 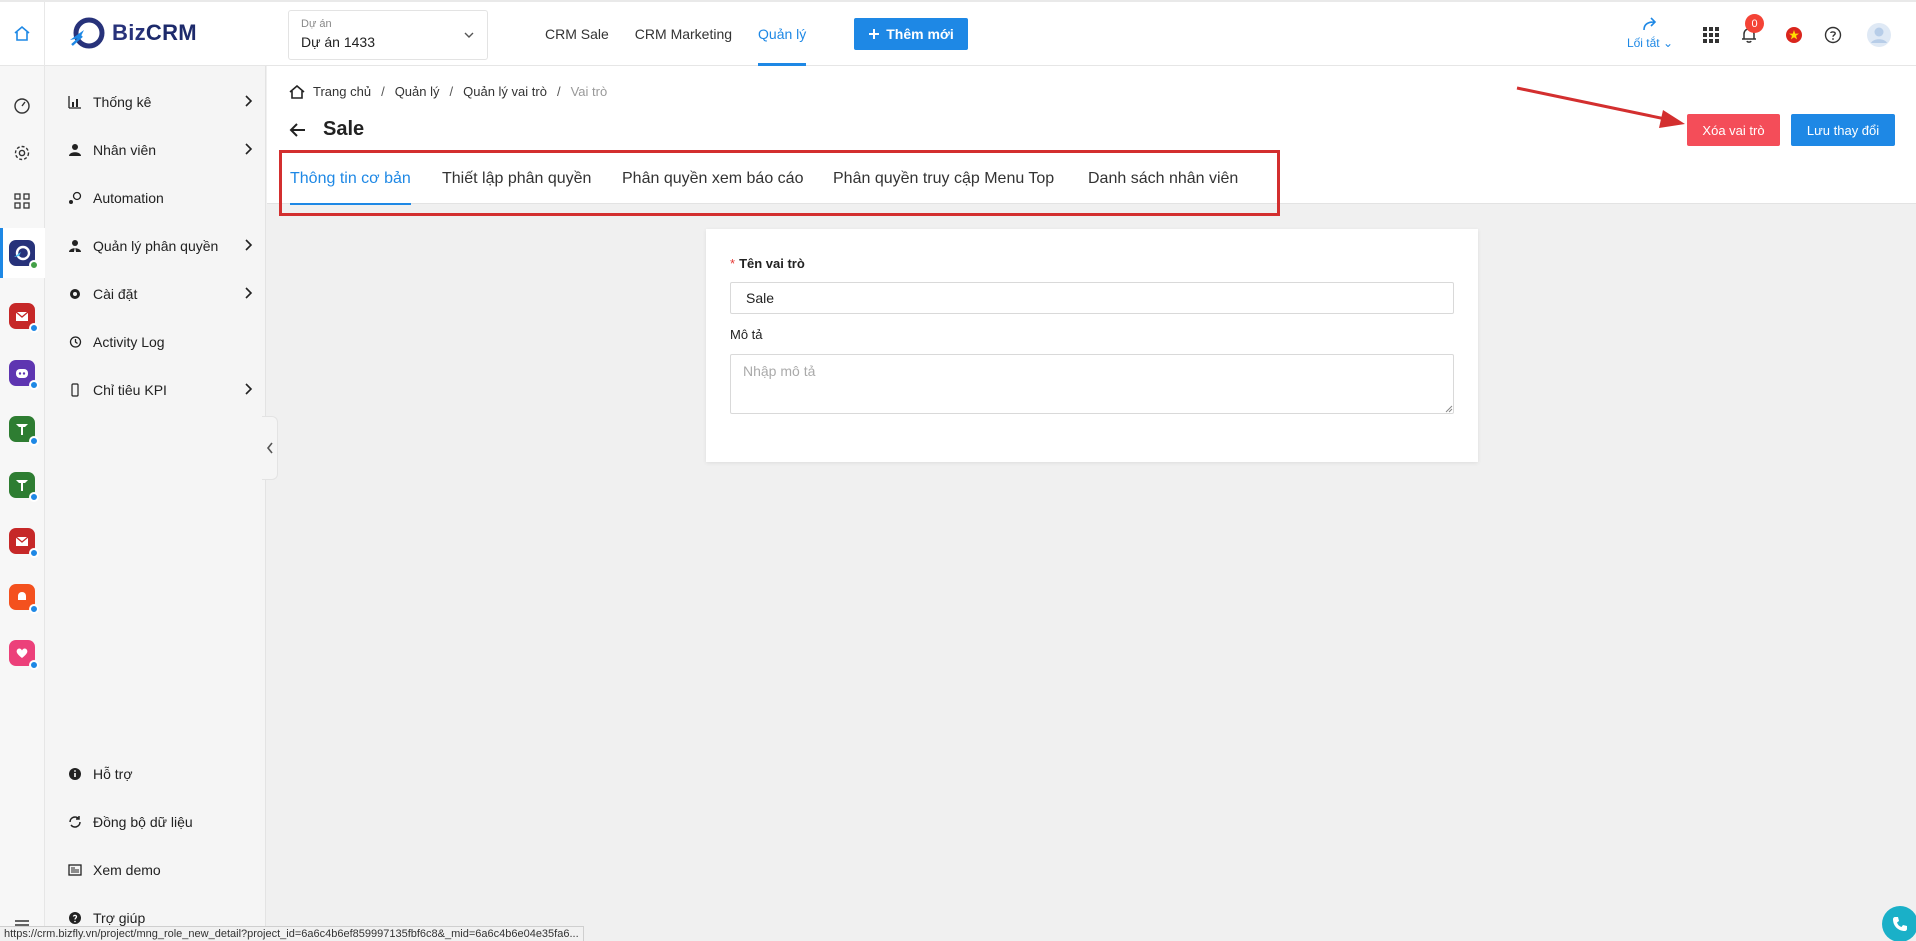 What do you see at coordinates (113, 774) in the screenshot?
I see `sidebar-item-label: Hỗ trợ` at bounding box center [113, 774].